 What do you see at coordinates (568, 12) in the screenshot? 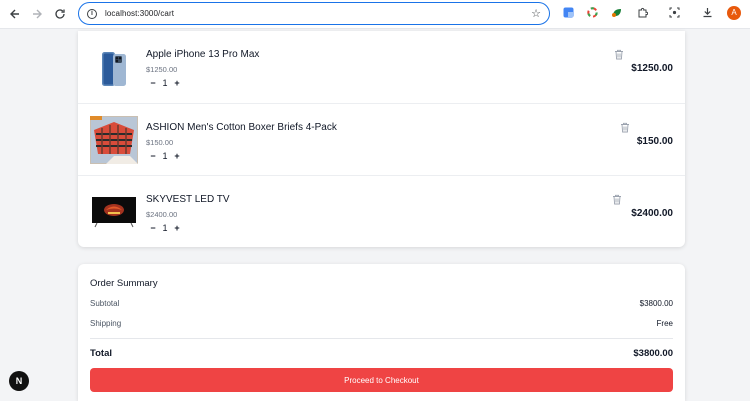
I see `extension-translate-icon` at bounding box center [568, 12].